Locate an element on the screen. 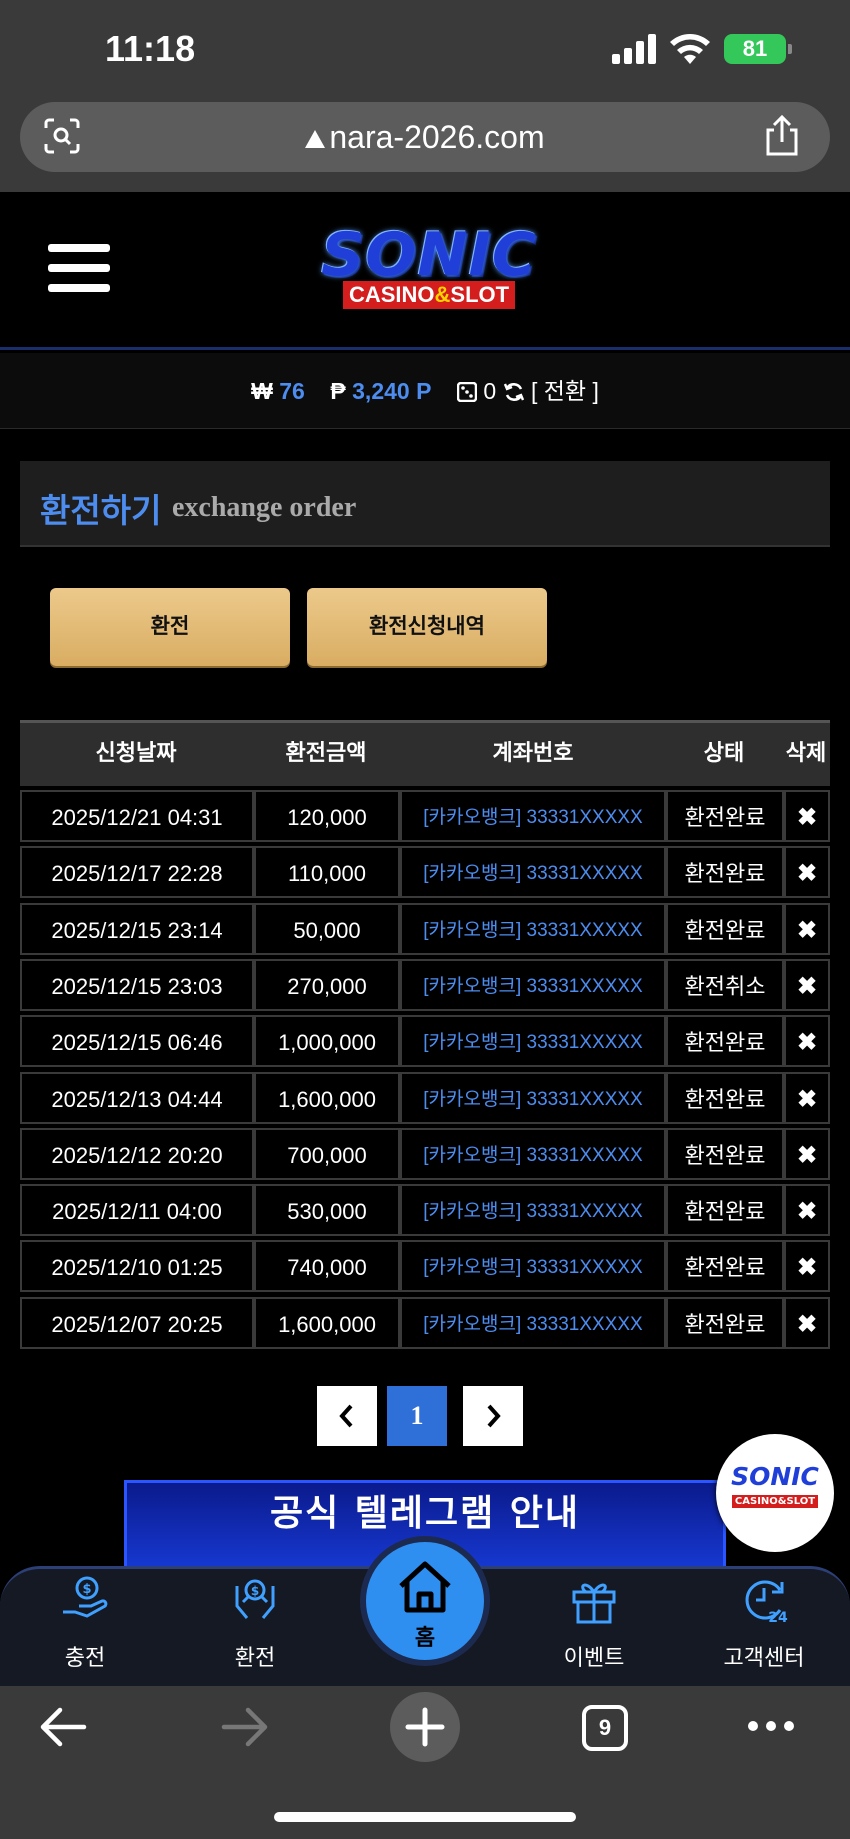  nav-event: 이벤트 is located at coordinates (594, 1622).